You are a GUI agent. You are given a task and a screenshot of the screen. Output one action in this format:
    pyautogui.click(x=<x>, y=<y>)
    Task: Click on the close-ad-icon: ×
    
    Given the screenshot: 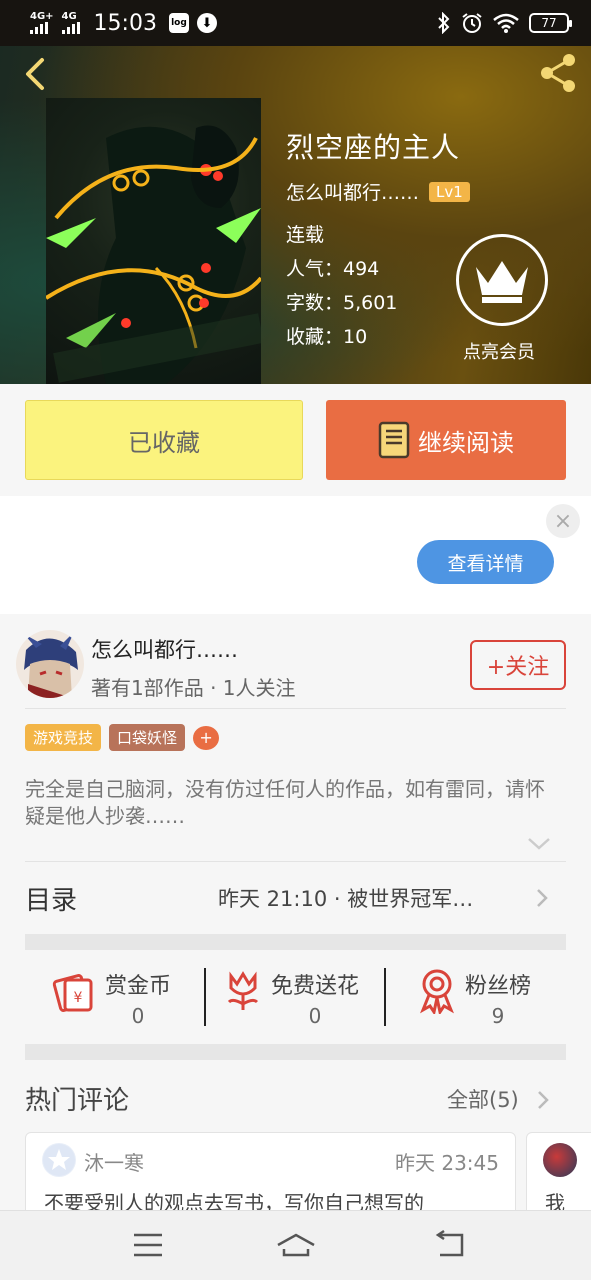 What is the action you would take?
    pyautogui.click(x=563, y=521)
    